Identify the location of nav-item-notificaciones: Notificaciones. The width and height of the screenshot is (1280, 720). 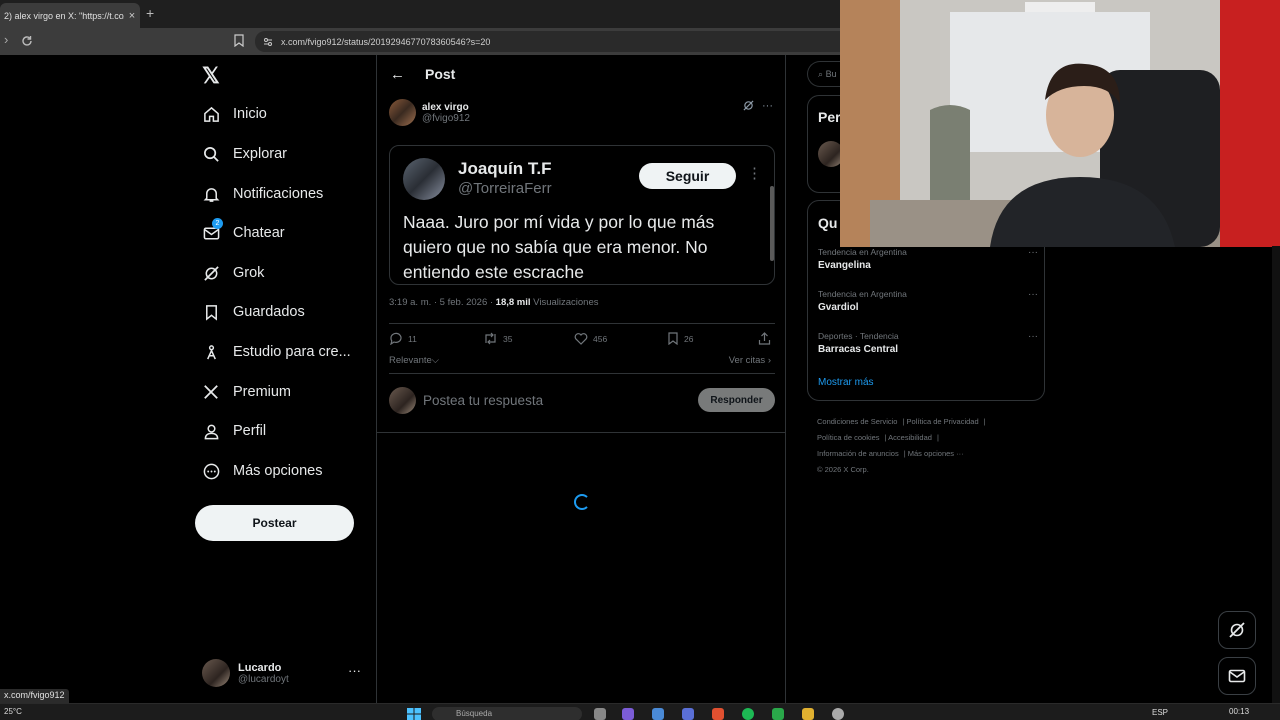
(262, 194).